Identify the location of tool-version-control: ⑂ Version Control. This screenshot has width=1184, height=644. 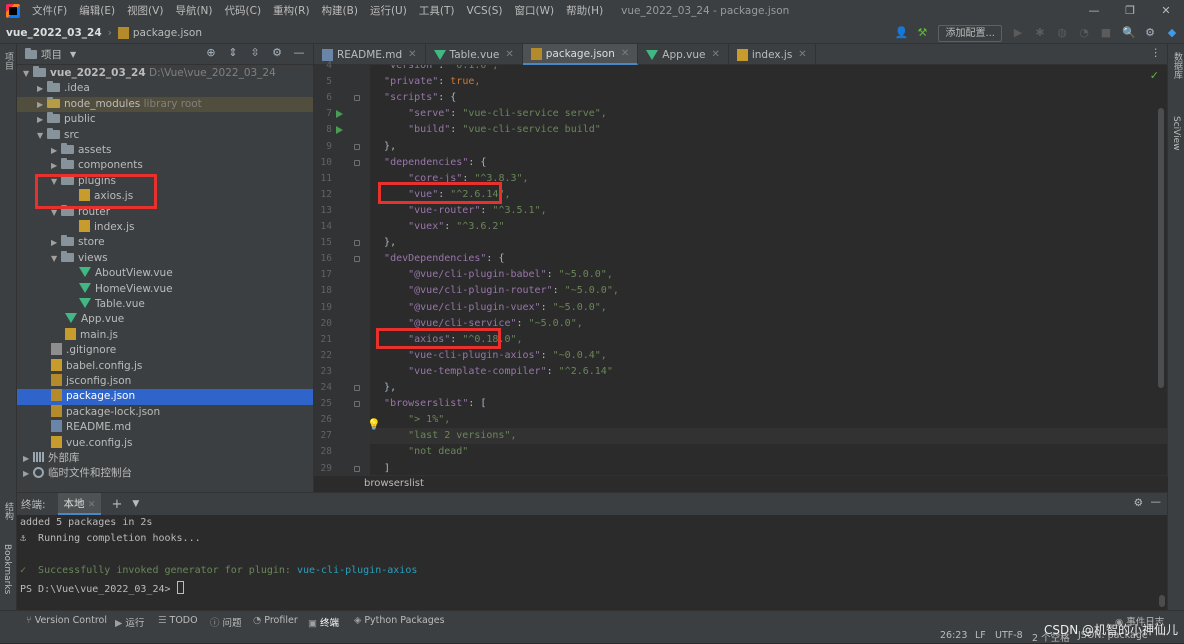
(66, 620).